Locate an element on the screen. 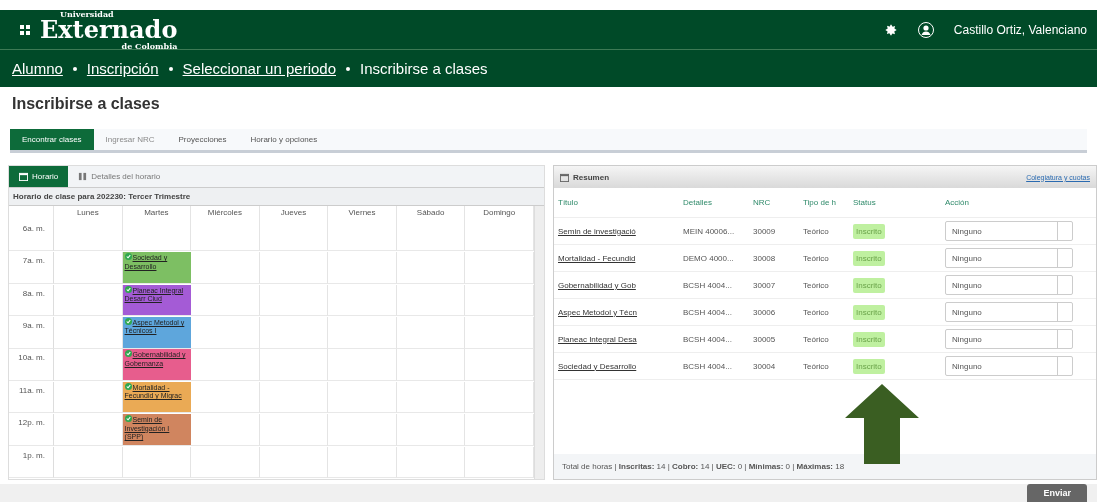  column-header: Status is located at coordinates (895, 203).